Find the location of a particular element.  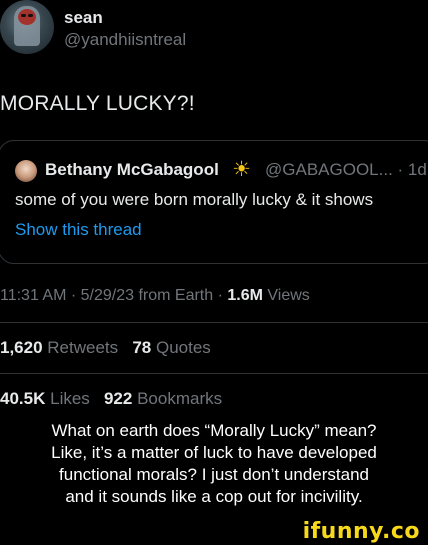

avatar-eye-right is located at coordinates (30, 15).